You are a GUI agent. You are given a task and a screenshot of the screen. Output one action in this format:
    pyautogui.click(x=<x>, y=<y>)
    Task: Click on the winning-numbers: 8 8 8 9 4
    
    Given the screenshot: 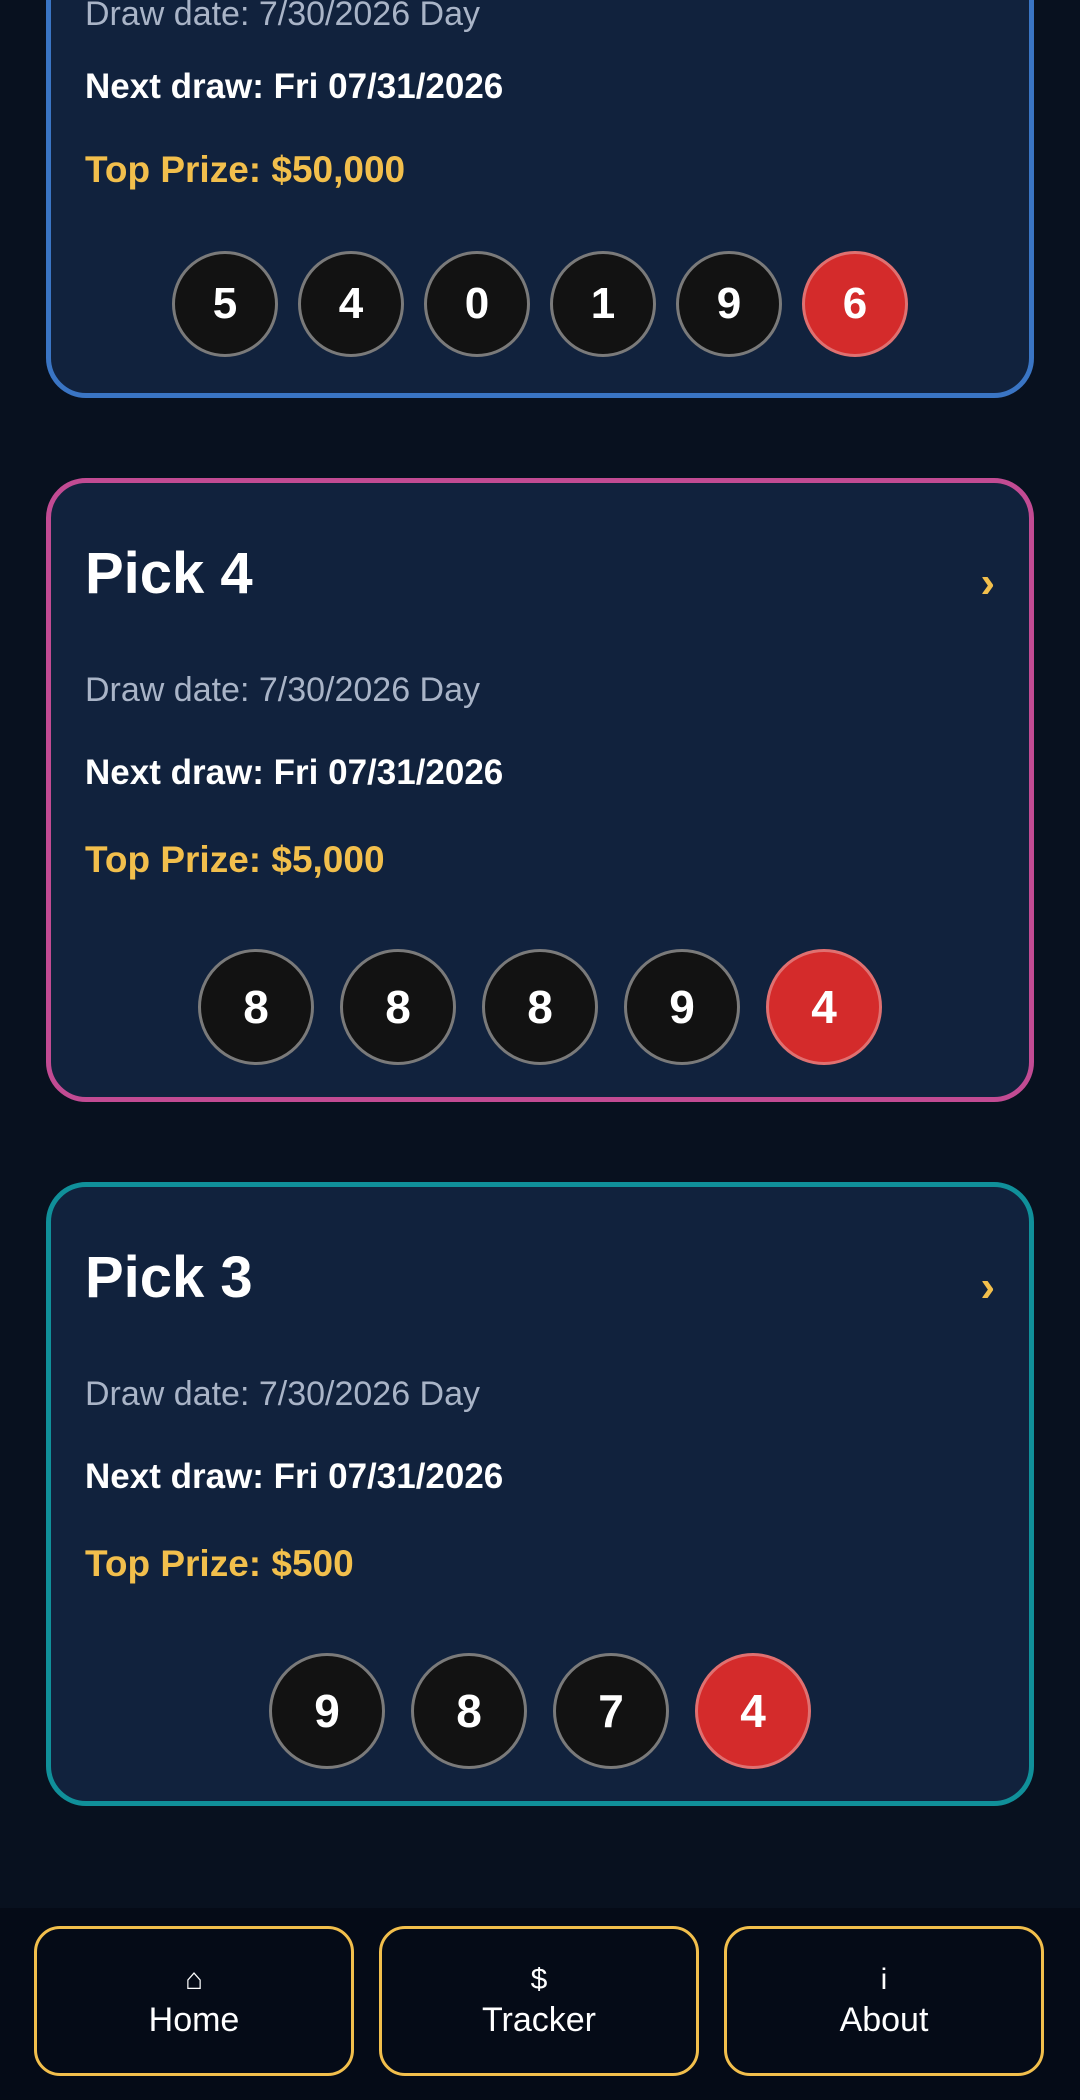 What is the action you would take?
    pyautogui.click(x=540, y=1007)
    